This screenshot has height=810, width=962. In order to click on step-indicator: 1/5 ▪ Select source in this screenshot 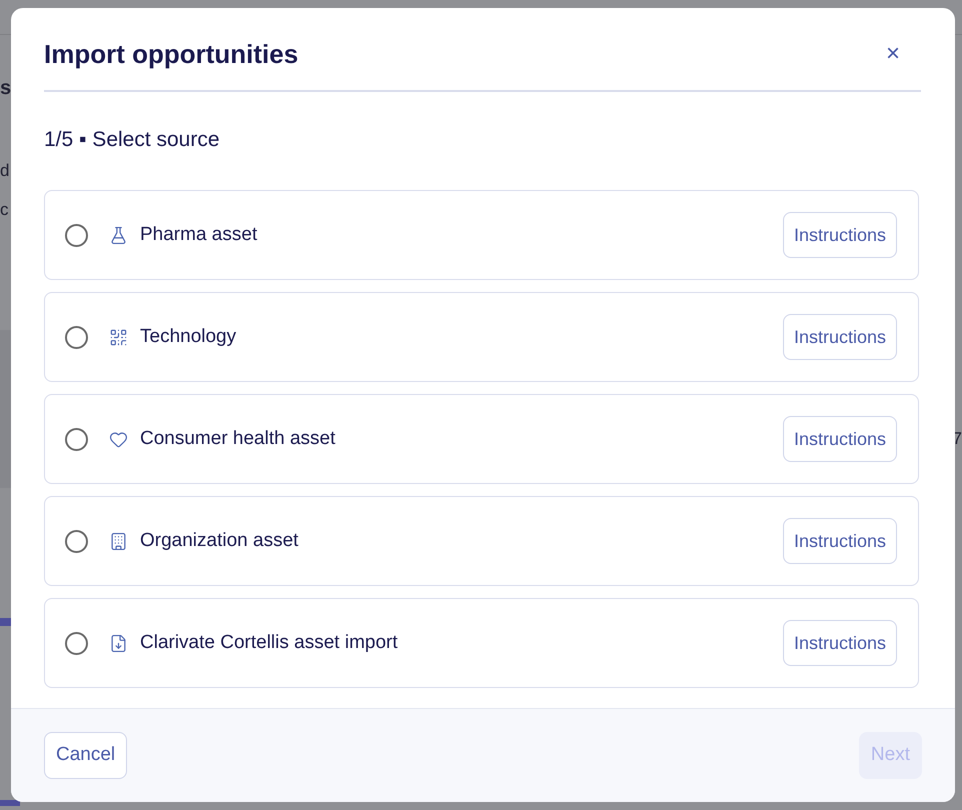, I will do `click(132, 140)`.